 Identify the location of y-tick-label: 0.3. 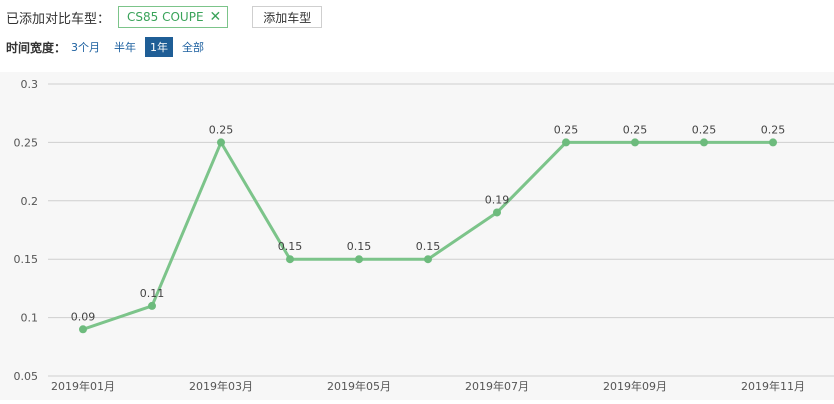
(30, 84).